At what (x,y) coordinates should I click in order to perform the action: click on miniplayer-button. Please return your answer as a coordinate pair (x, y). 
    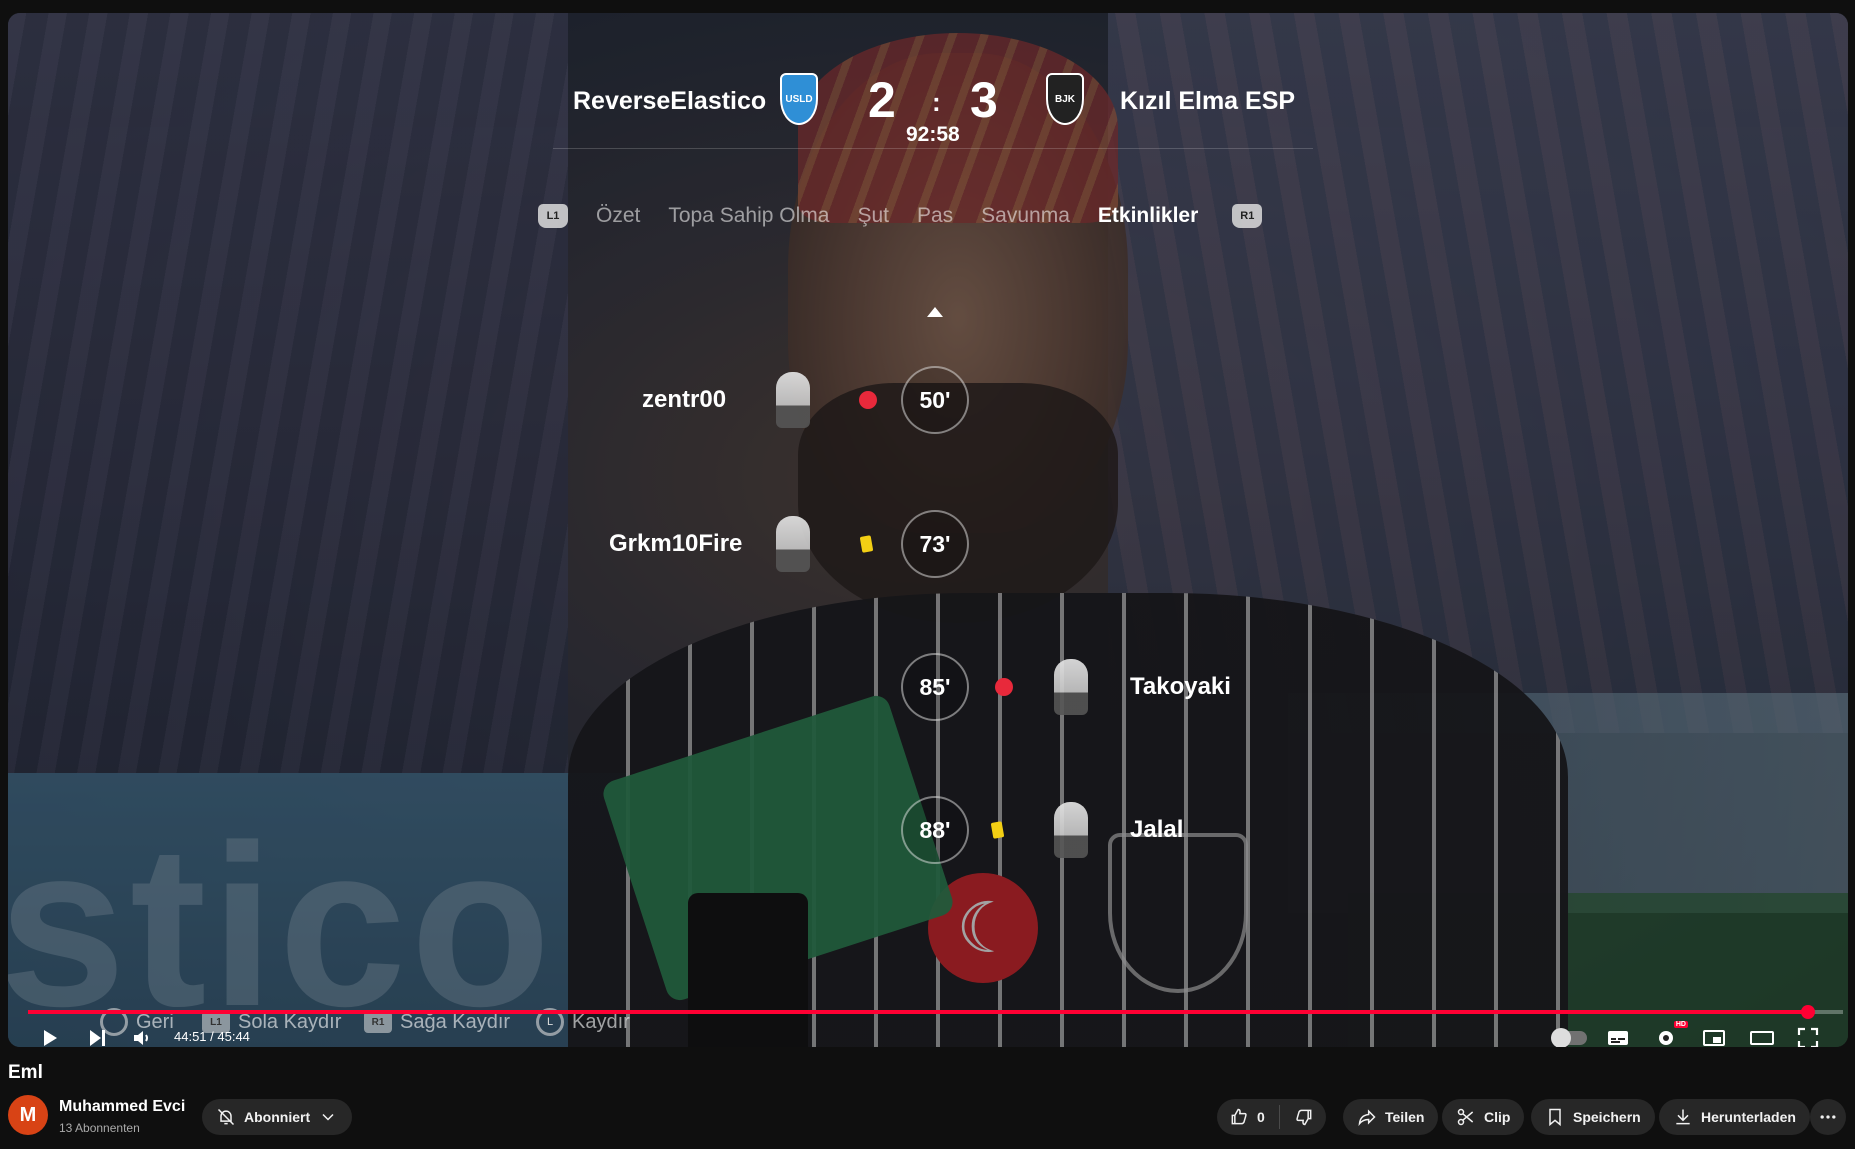
    Looking at the image, I should click on (1714, 1035).